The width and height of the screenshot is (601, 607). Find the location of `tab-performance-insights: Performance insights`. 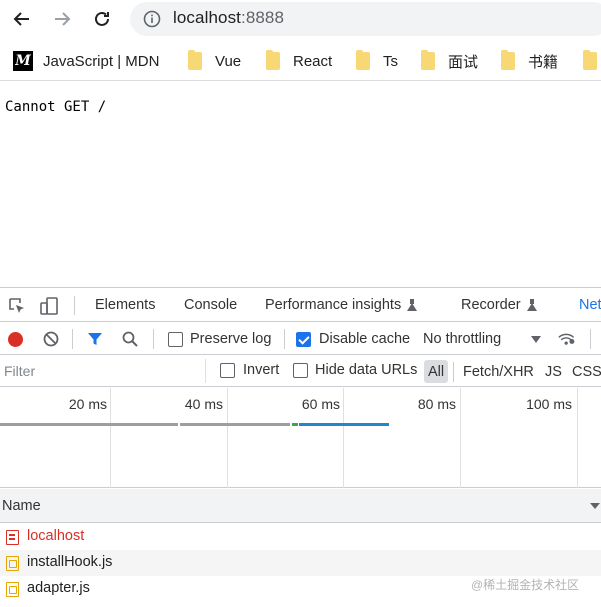

tab-performance-insights: Performance insights is located at coordinates (341, 305).